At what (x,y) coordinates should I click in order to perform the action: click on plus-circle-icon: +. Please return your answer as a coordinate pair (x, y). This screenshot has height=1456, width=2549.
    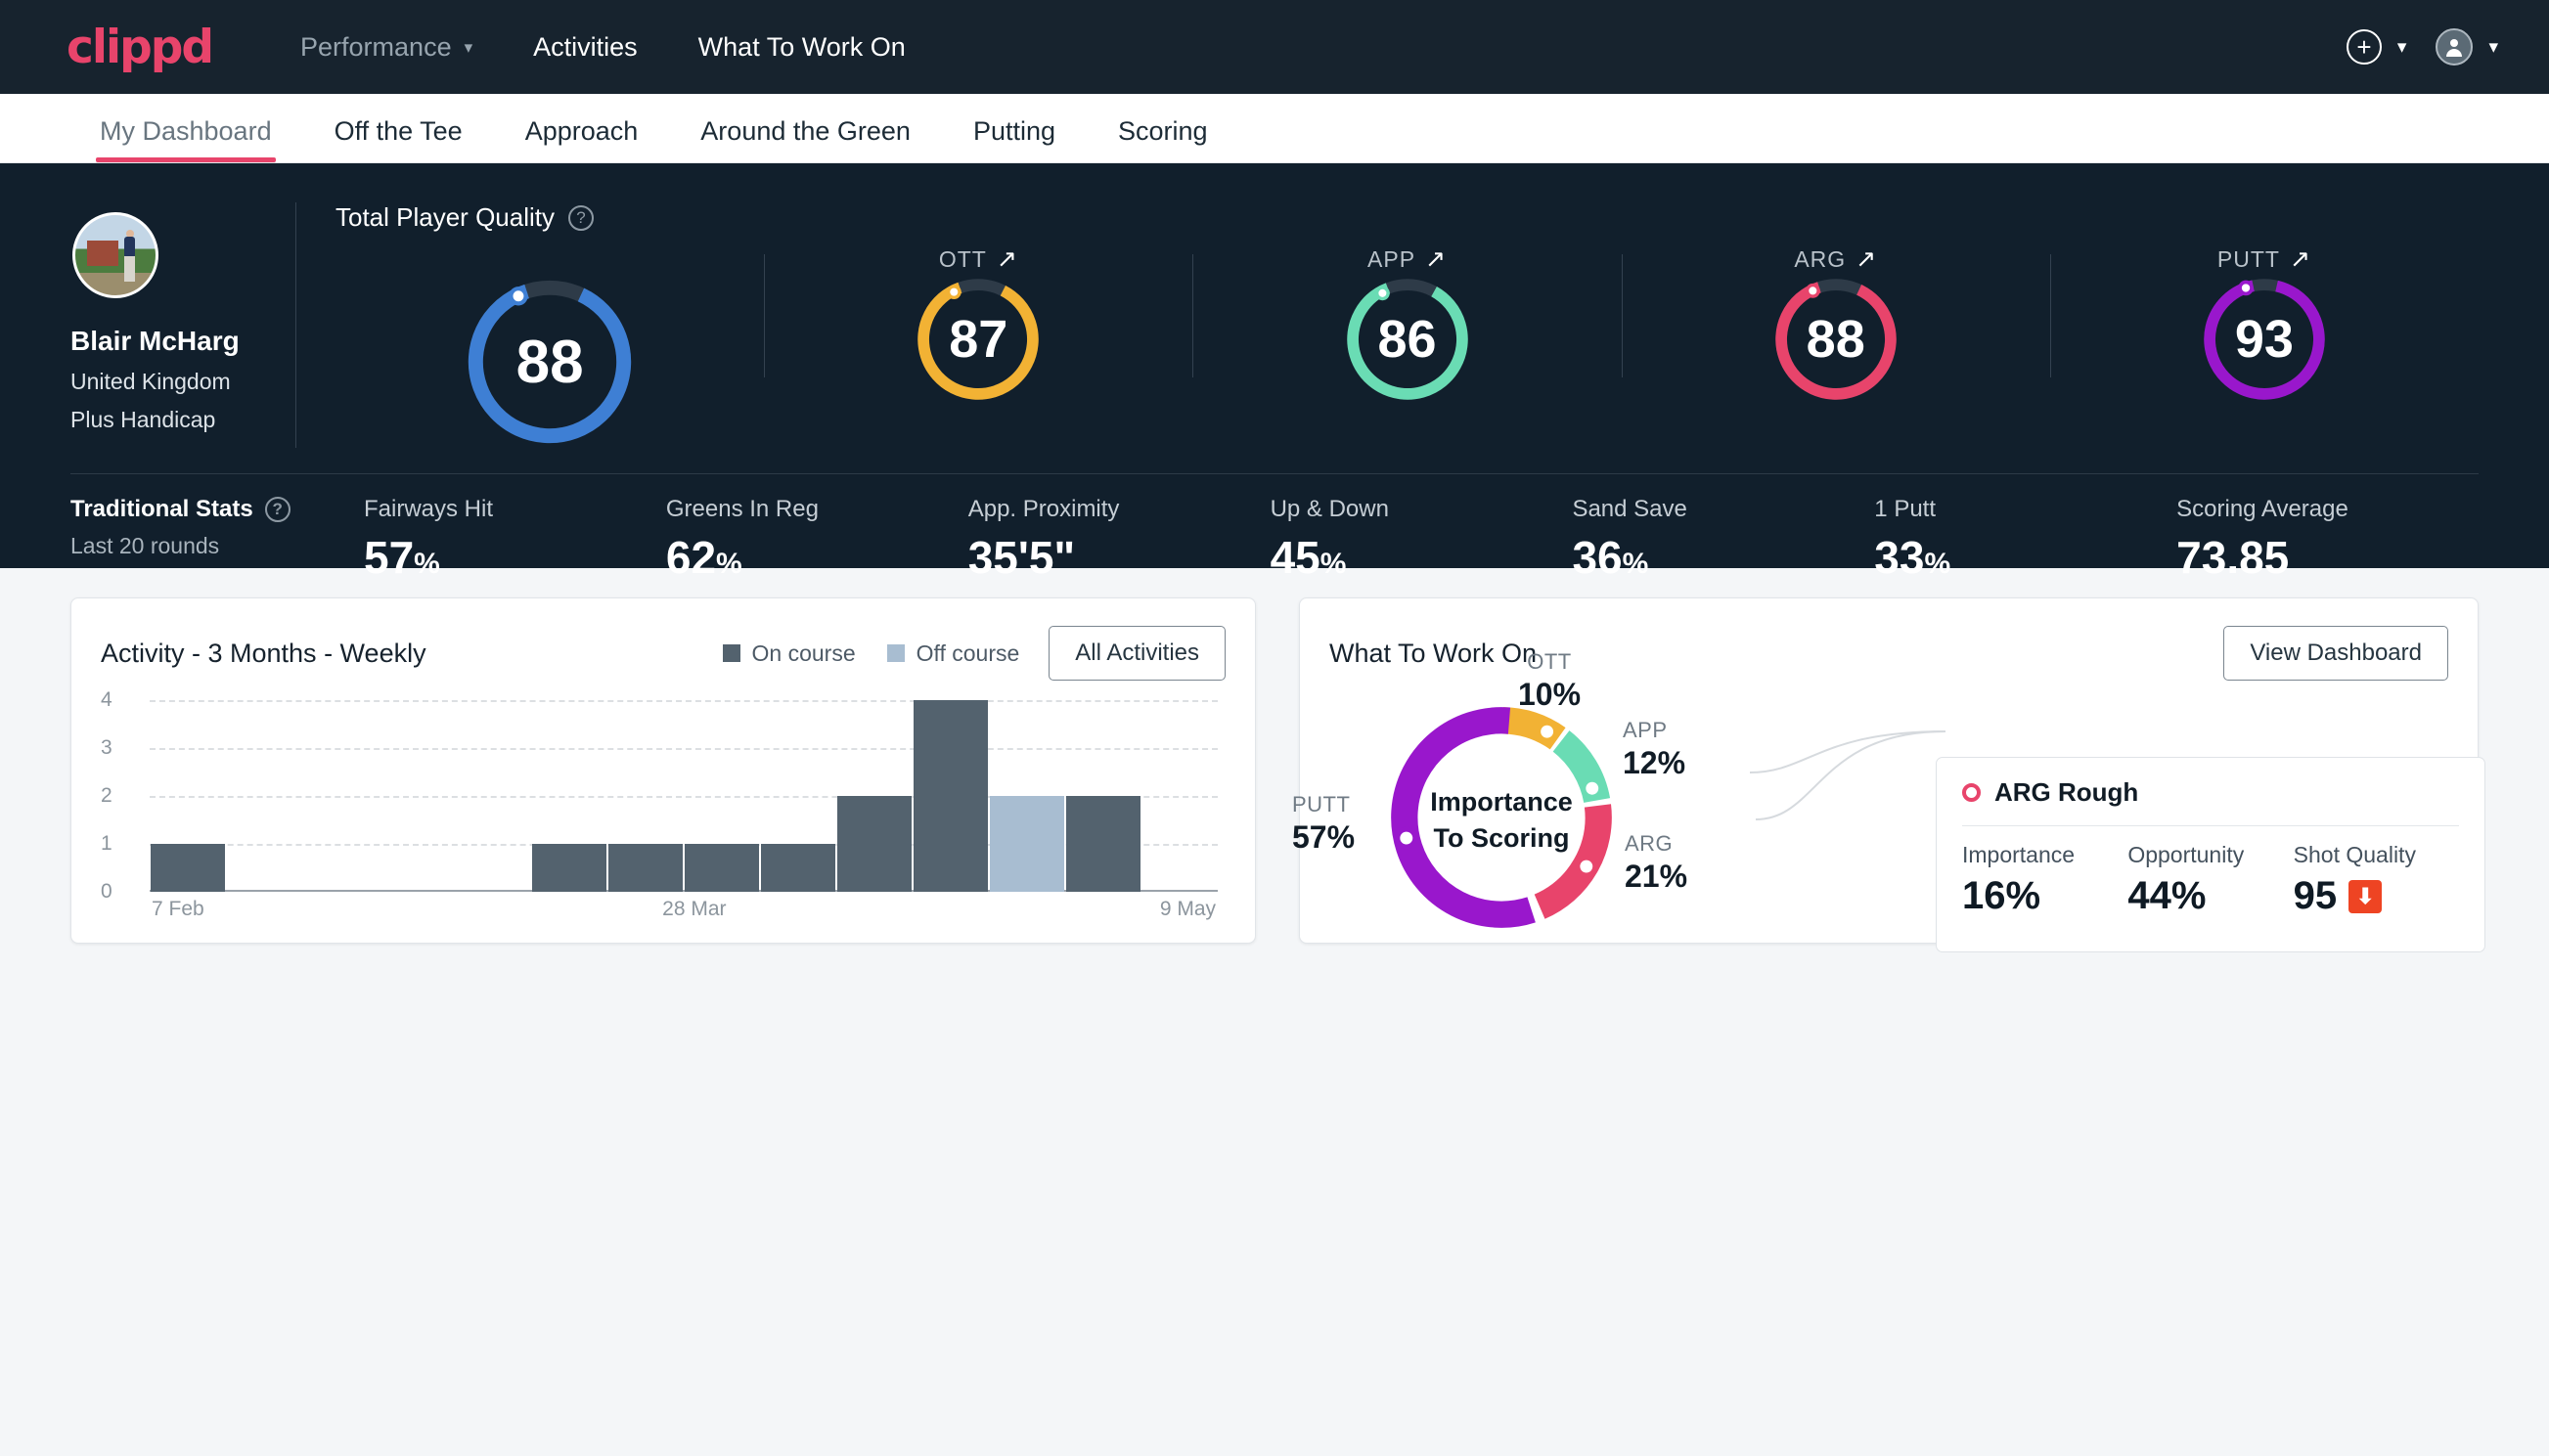
    Looking at the image, I should click on (2364, 47).